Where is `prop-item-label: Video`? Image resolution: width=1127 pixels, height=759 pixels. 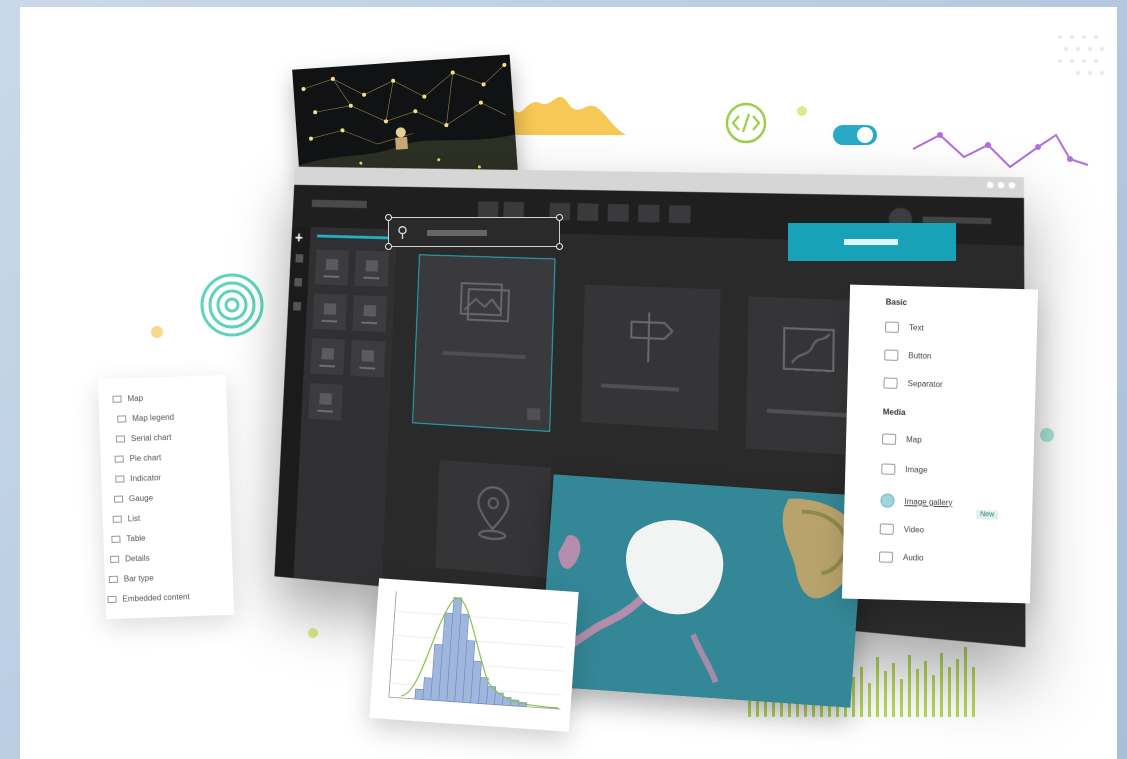 prop-item-label: Video is located at coordinates (914, 530).